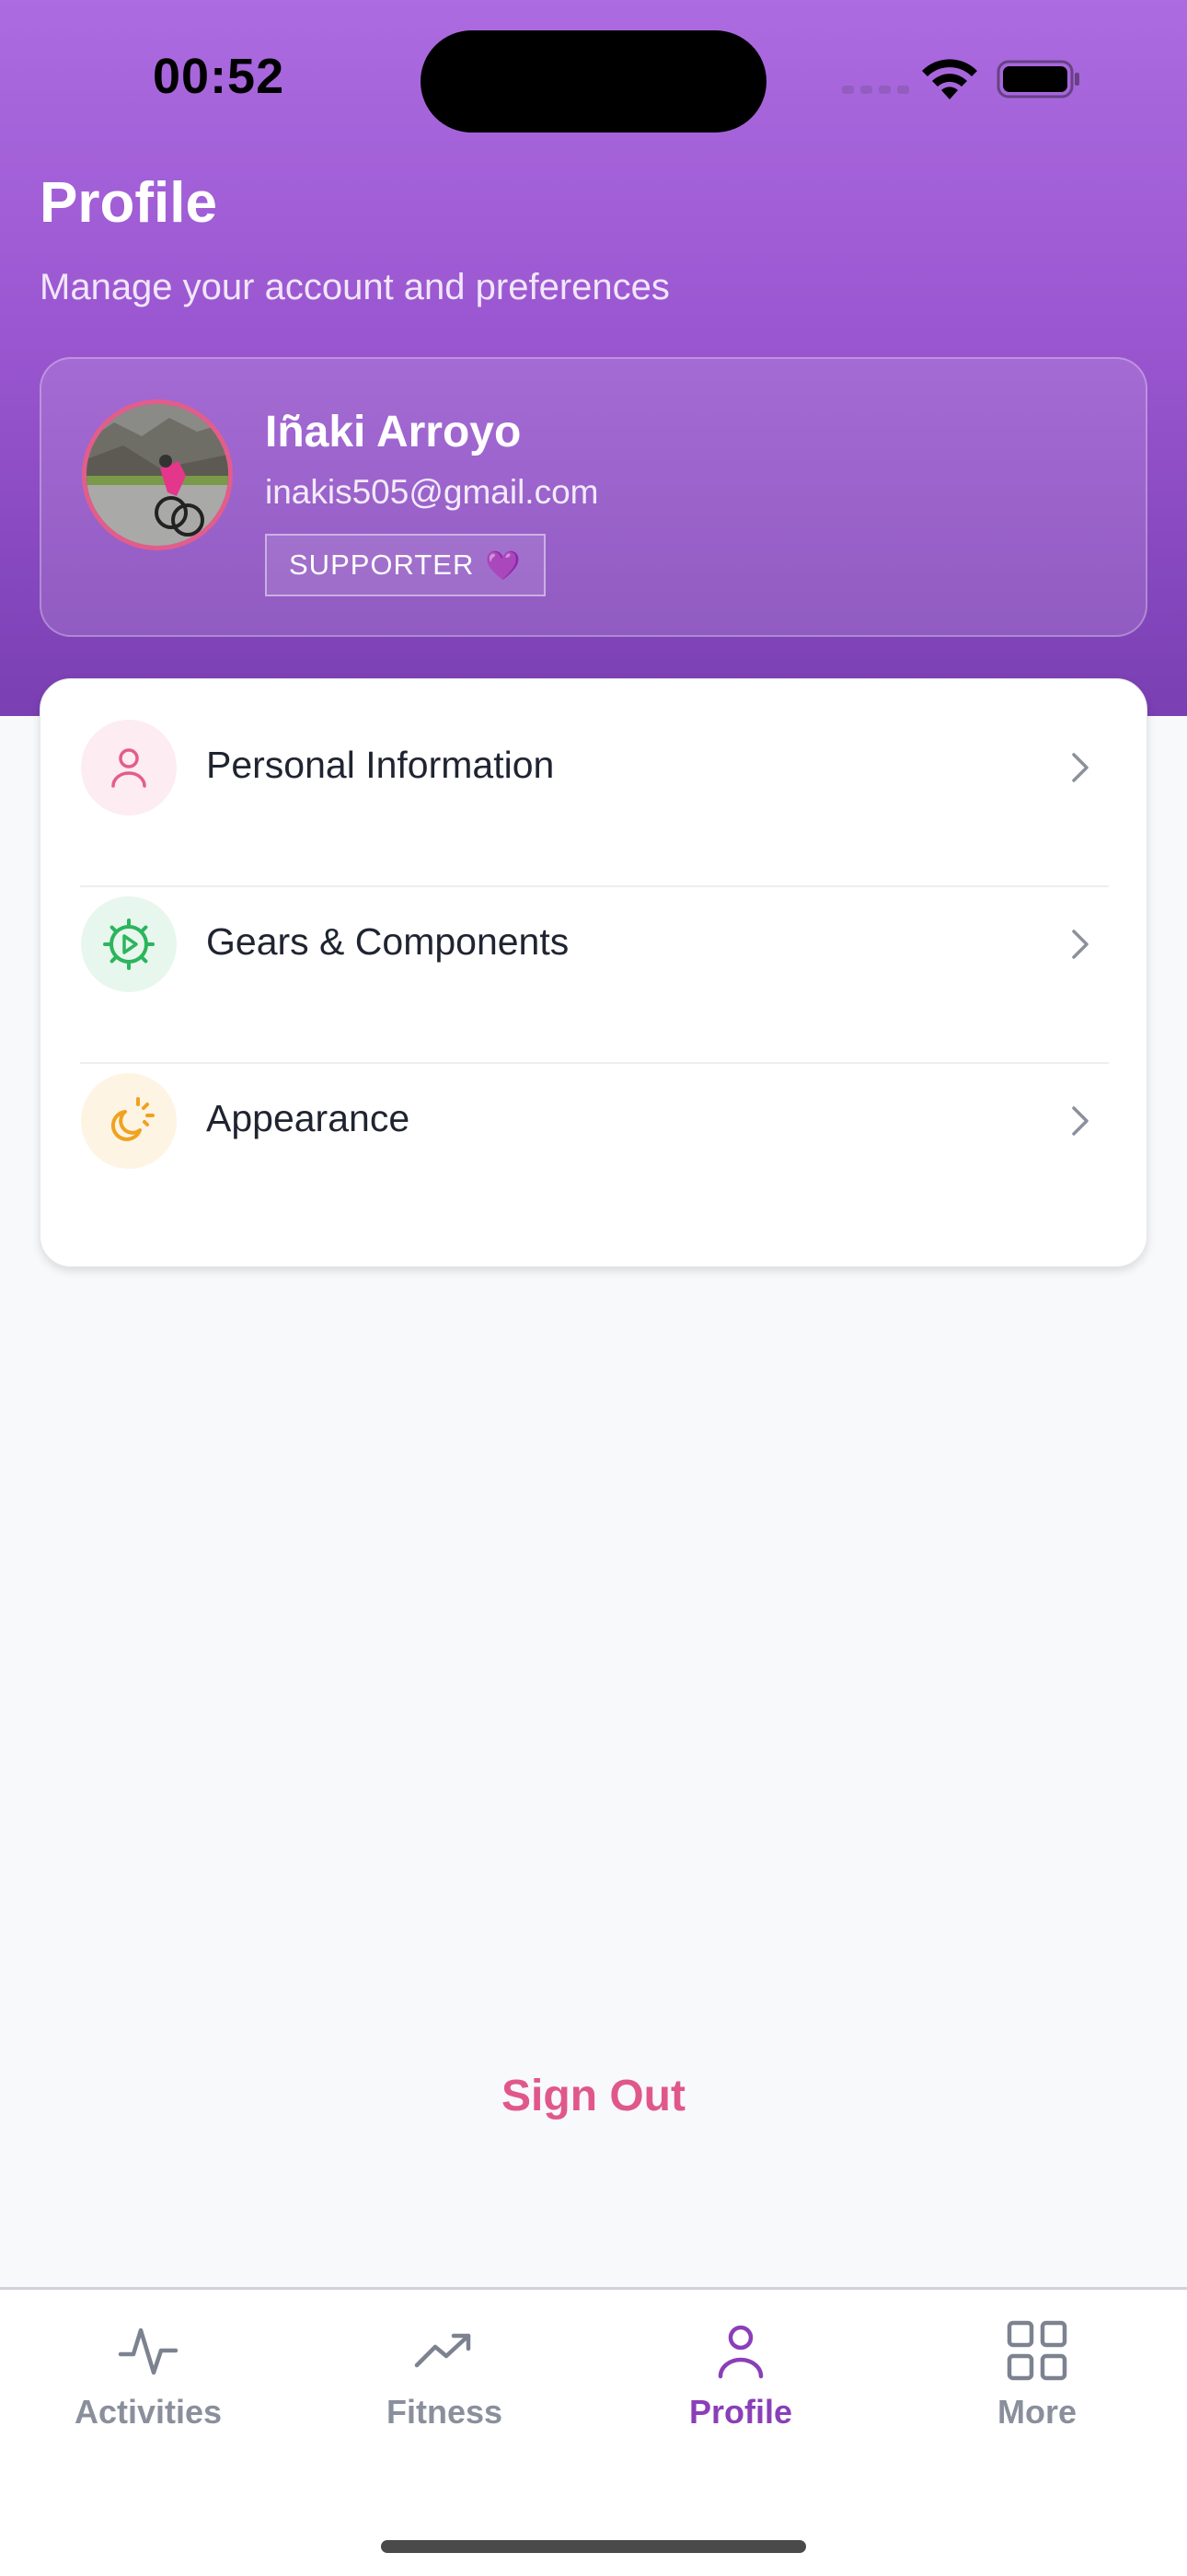 The width and height of the screenshot is (1187, 2576). Describe the element at coordinates (129, 944) in the screenshot. I see `gear-play-icon` at that location.